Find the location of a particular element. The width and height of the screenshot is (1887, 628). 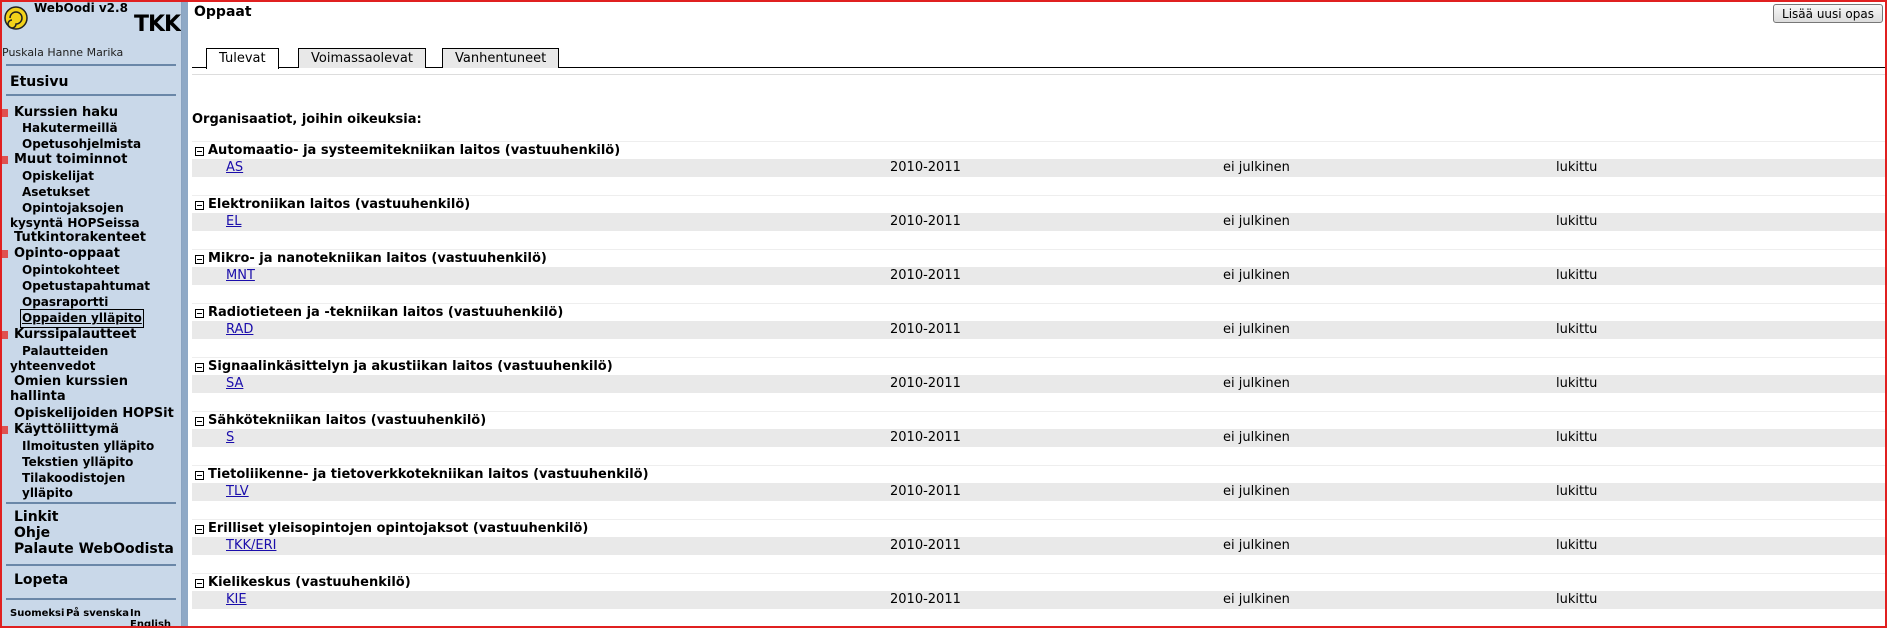

tab-expired: Vanhentuneet is located at coordinates (501, 58).